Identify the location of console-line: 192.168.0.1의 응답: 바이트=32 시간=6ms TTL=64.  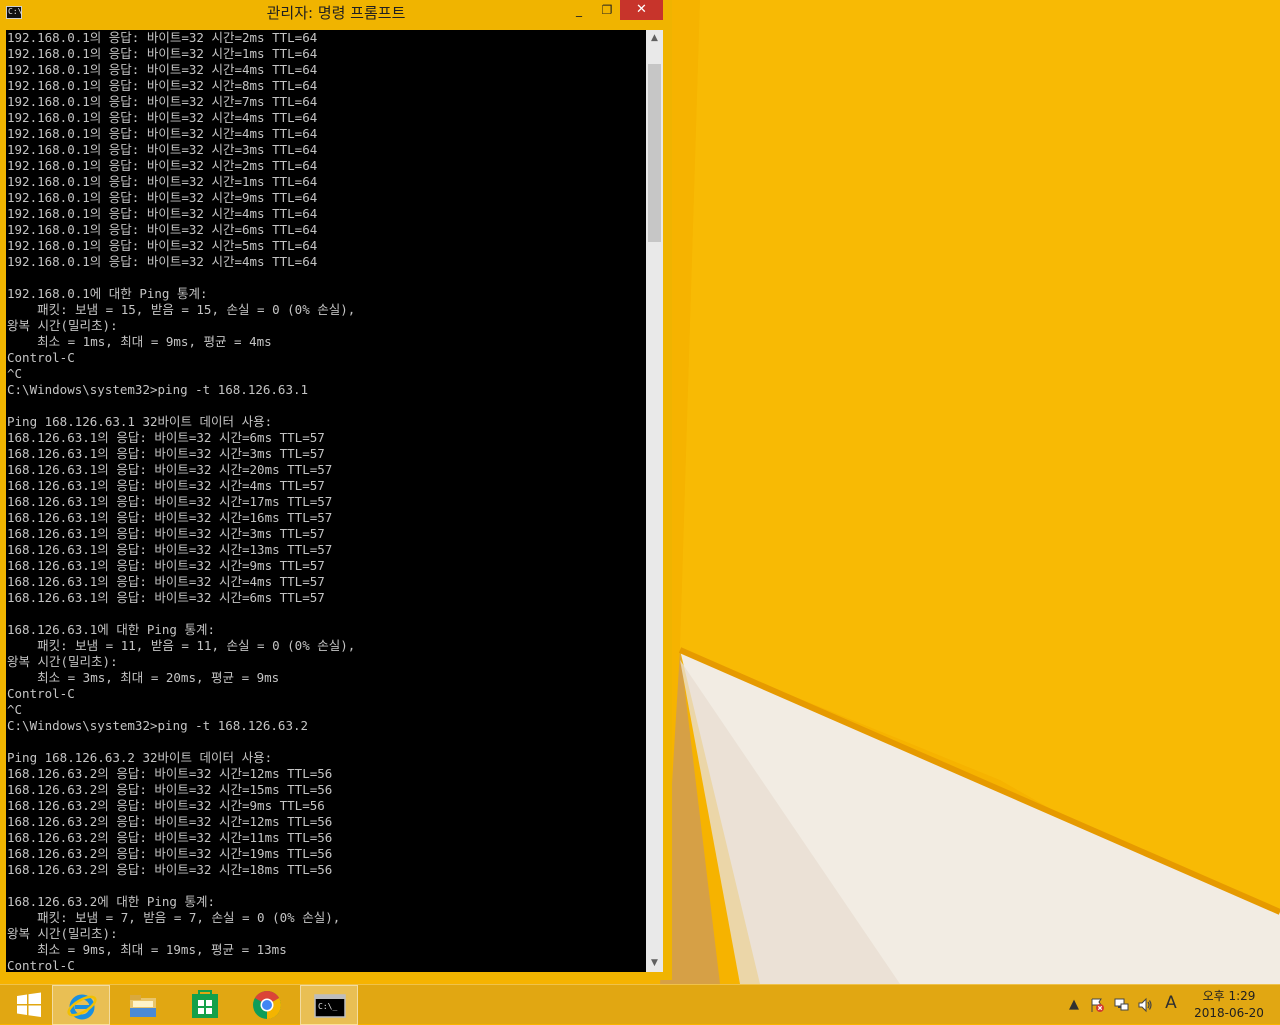
(162, 229).